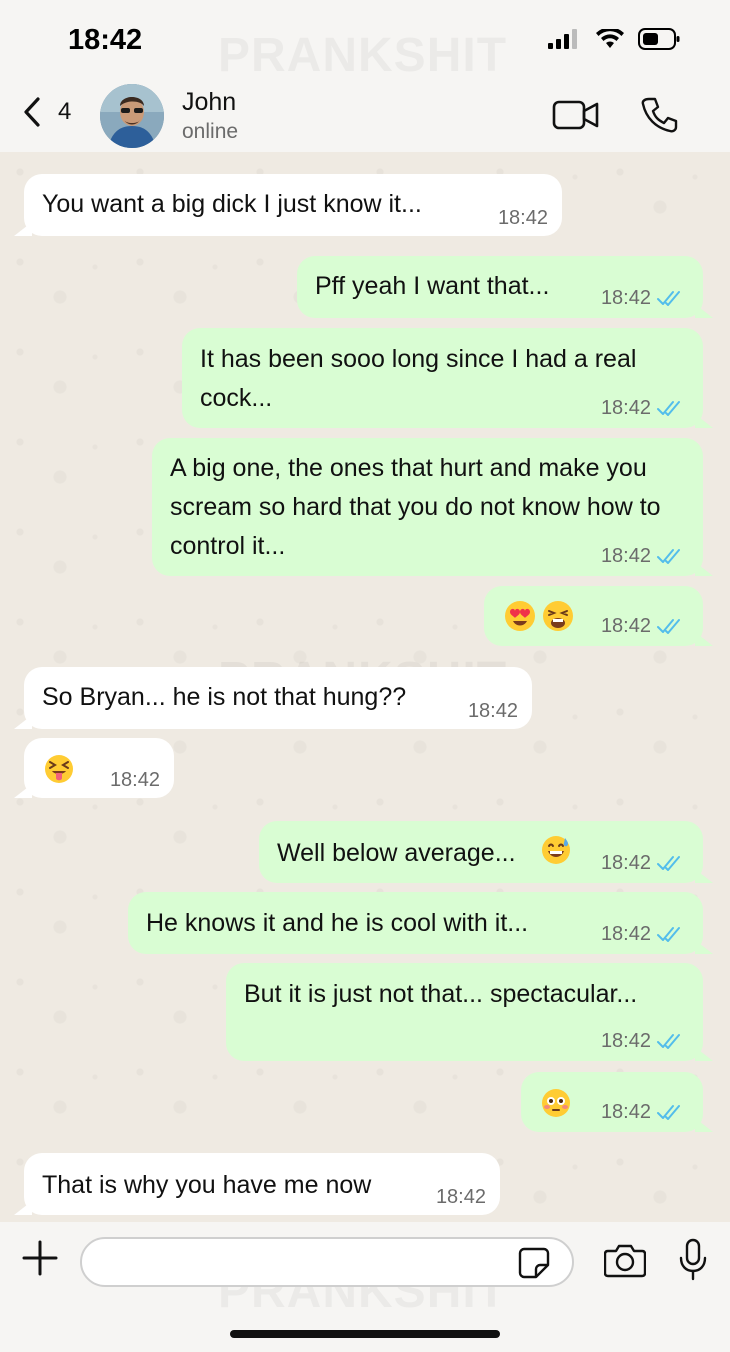  I want to click on status-time: 18:42, so click(105, 40).